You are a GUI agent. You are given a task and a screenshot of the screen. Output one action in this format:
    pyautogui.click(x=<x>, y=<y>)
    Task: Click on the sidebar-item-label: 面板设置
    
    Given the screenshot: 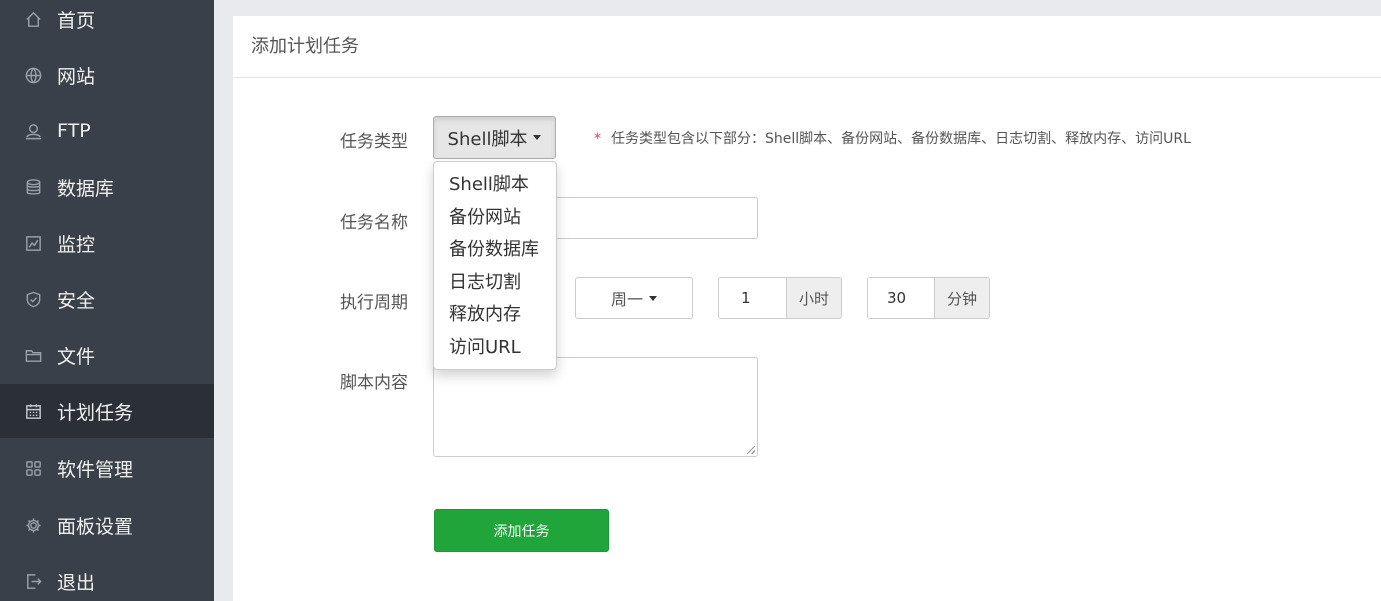 What is the action you would take?
    pyautogui.click(x=95, y=526)
    